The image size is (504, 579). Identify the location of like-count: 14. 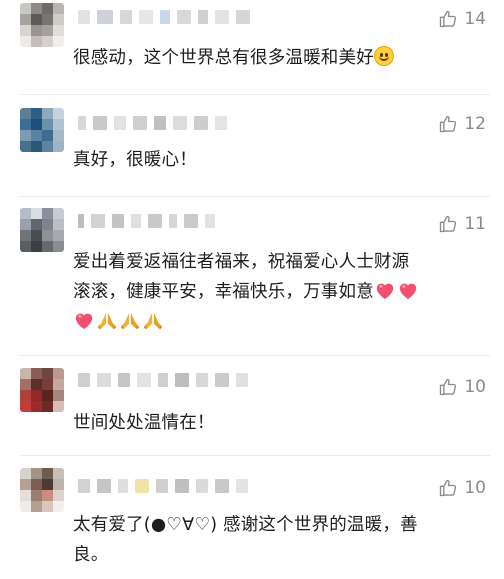
(475, 19).